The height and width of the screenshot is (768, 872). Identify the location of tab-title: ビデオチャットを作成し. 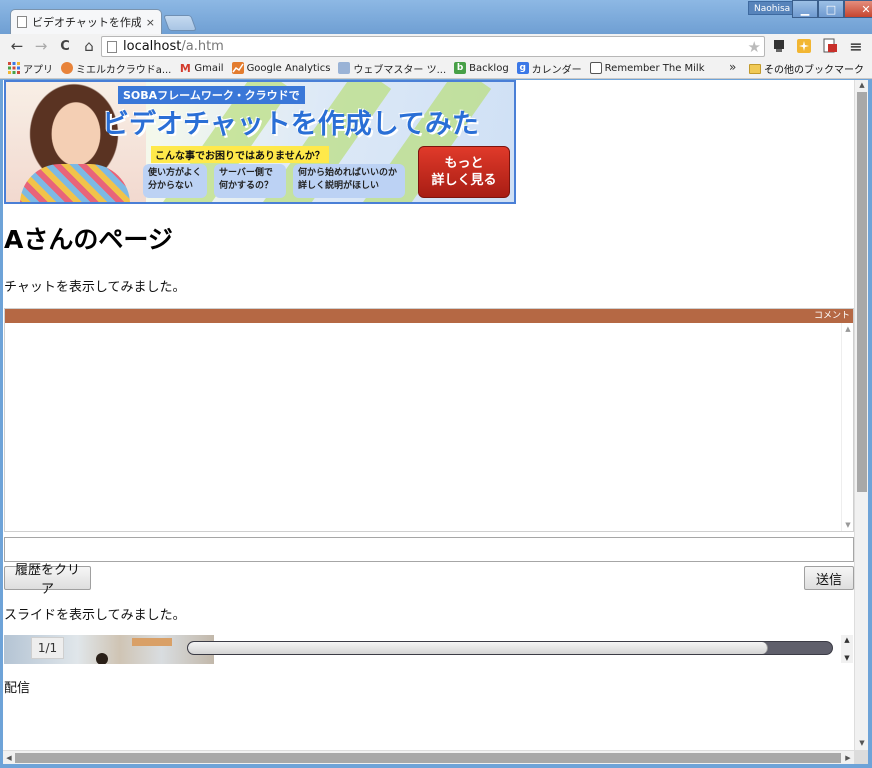
(86, 22).